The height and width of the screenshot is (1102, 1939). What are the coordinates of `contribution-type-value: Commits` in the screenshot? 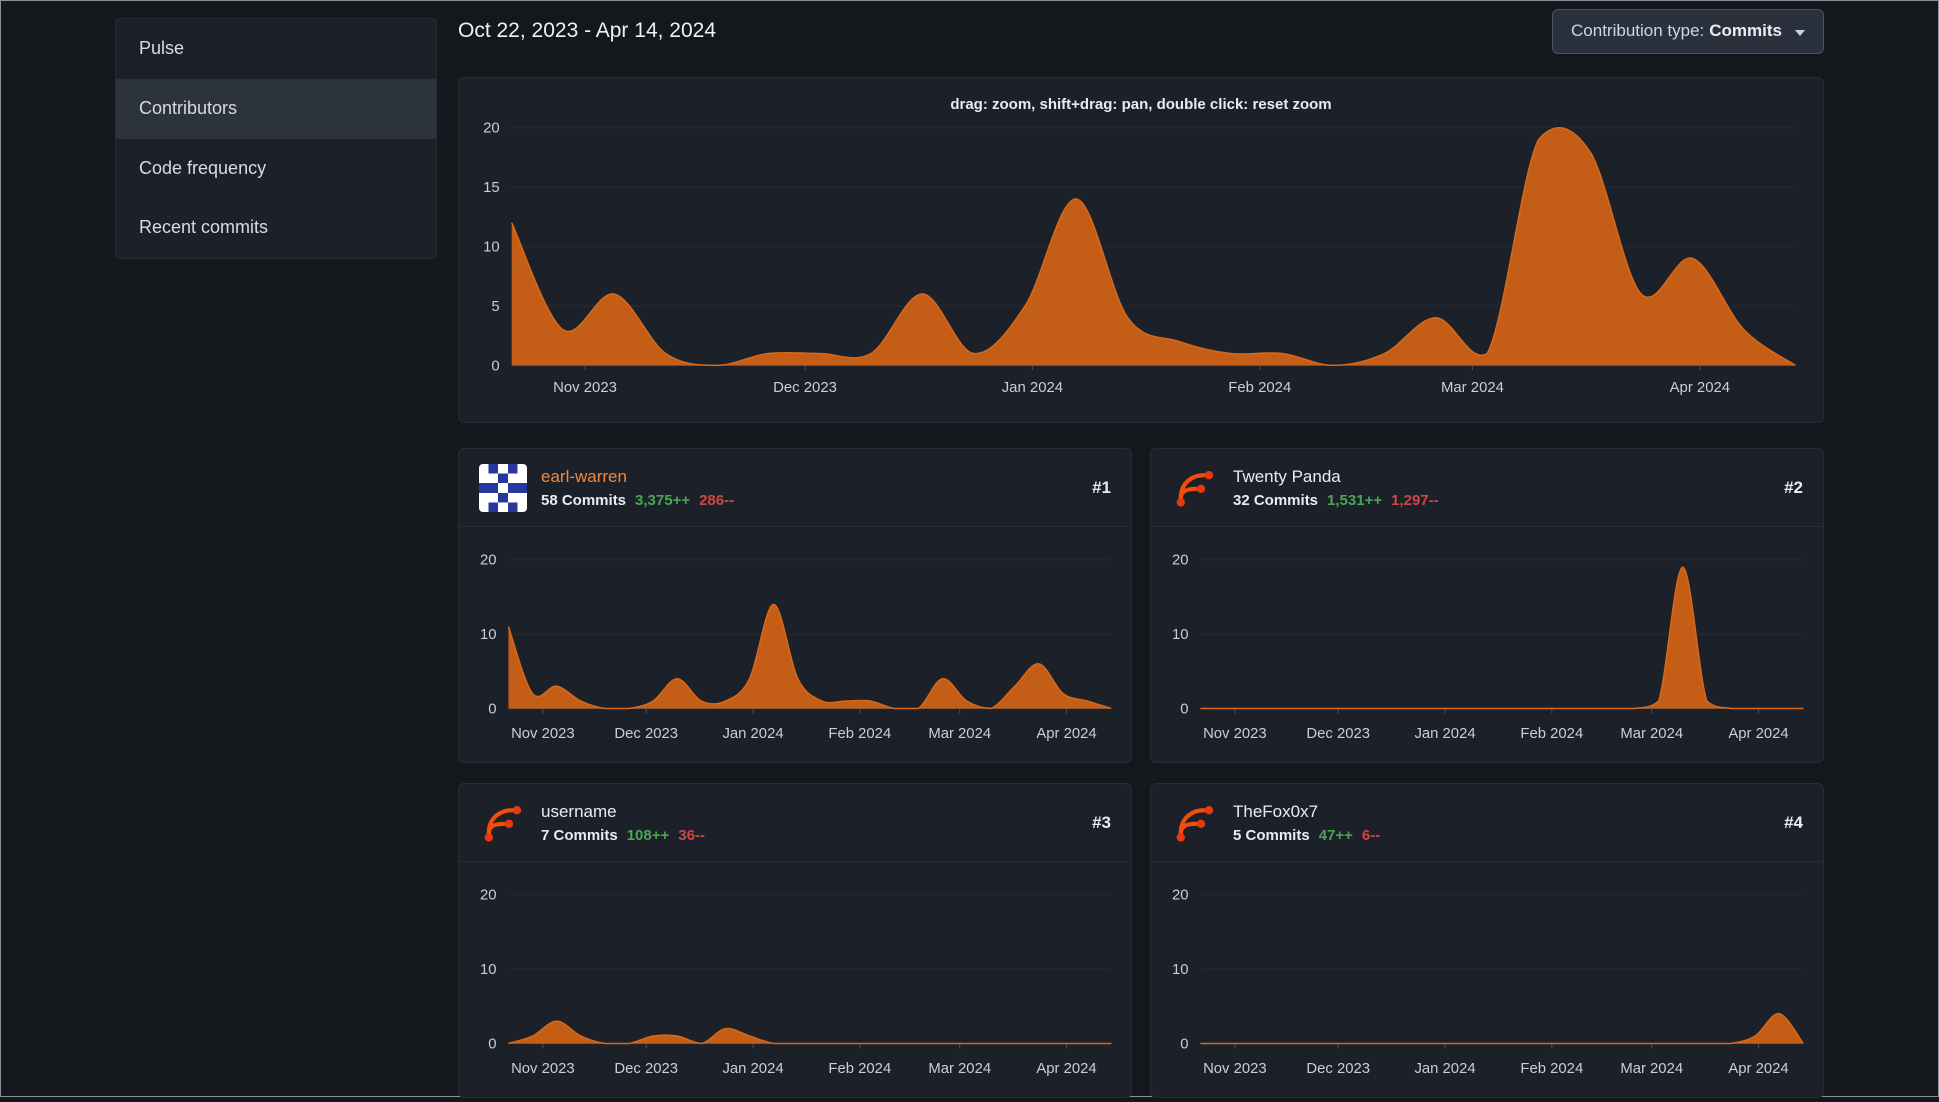 It's located at (1745, 31).